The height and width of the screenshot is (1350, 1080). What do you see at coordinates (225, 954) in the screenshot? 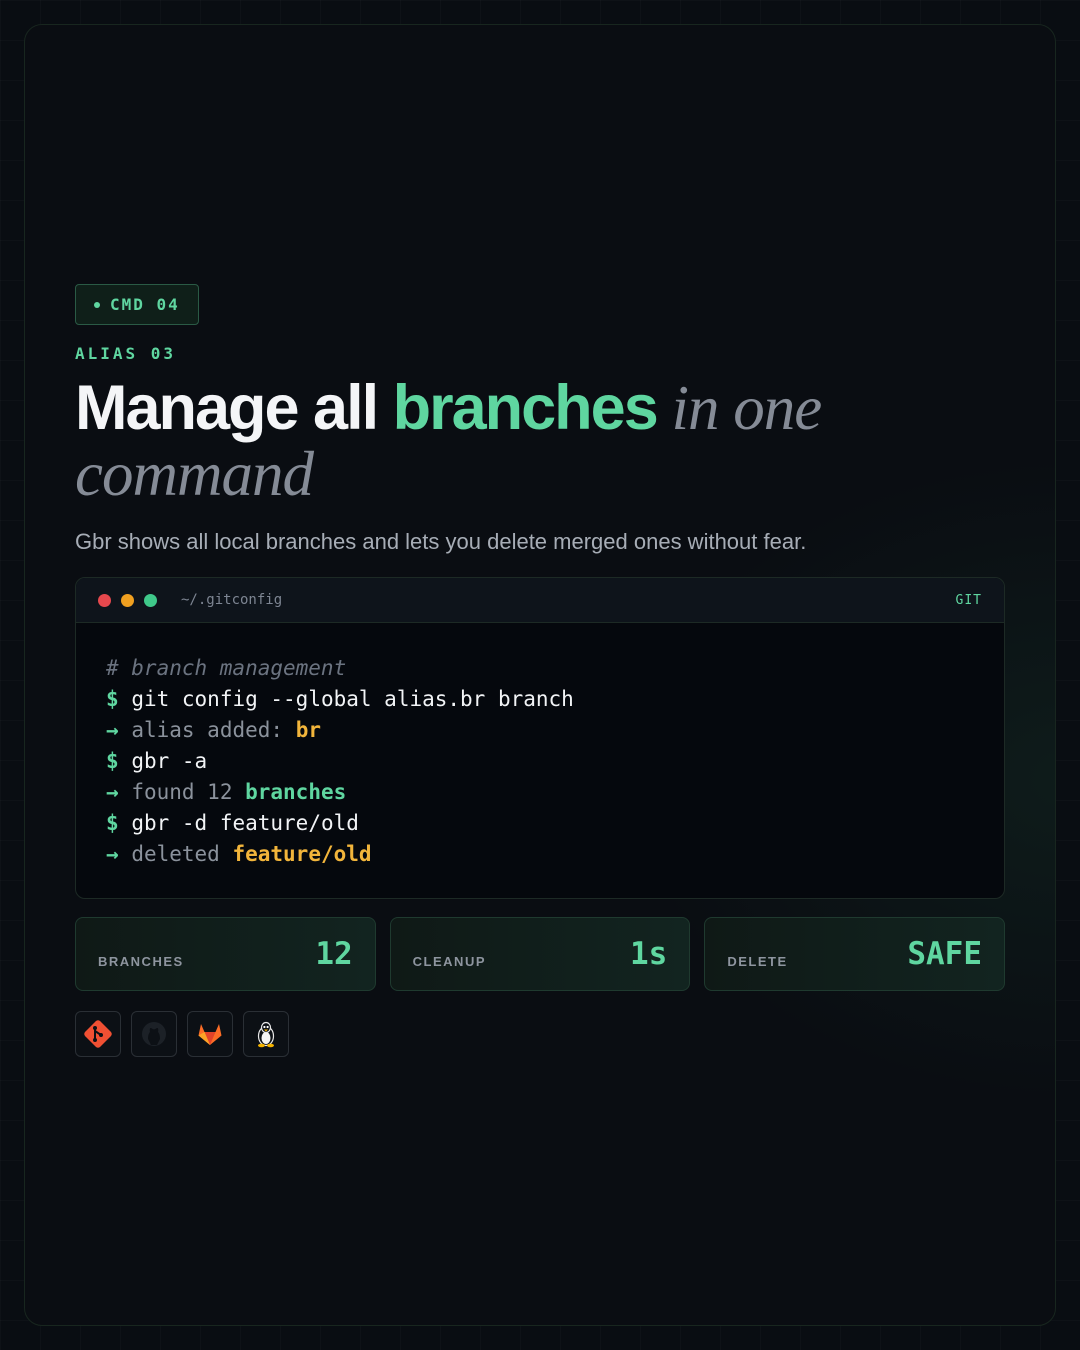
I see `stat-card-branches: BRANCHES 12` at bounding box center [225, 954].